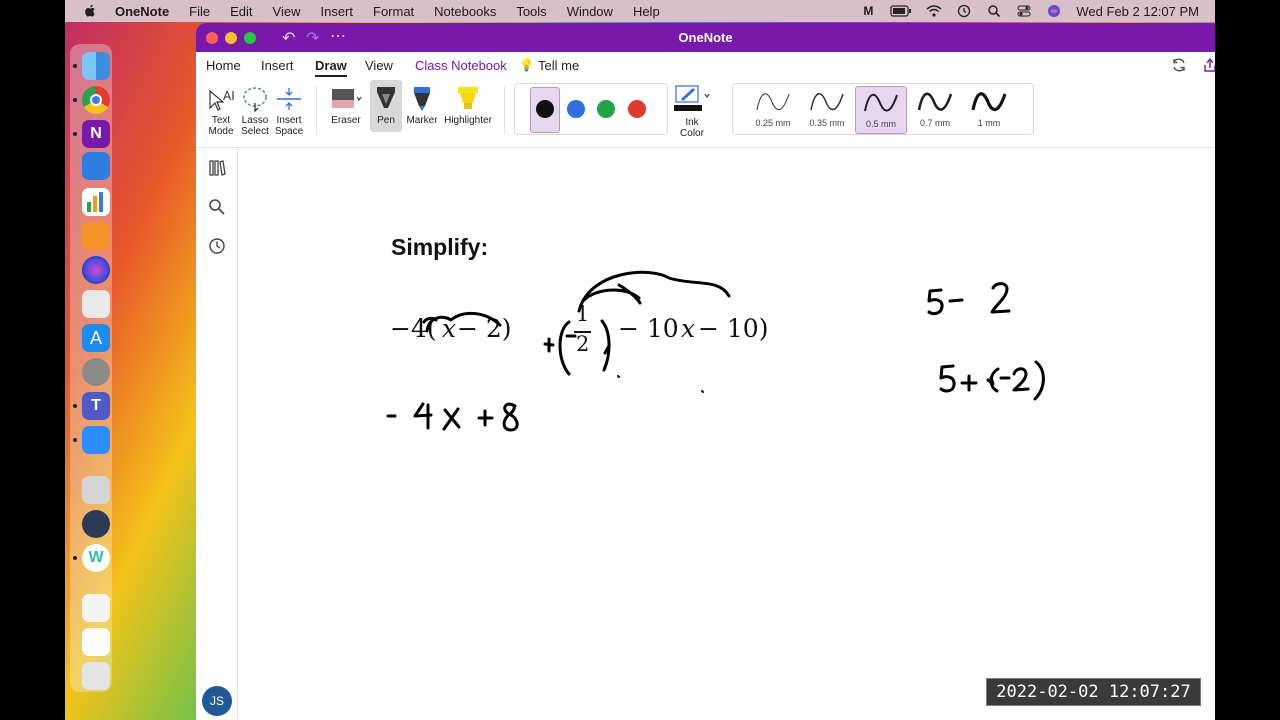 The image size is (1280, 720). What do you see at coordinates (336, 11) in the screenshot?
I see `menu-insert: Insert` at bounding box center [336, 11].